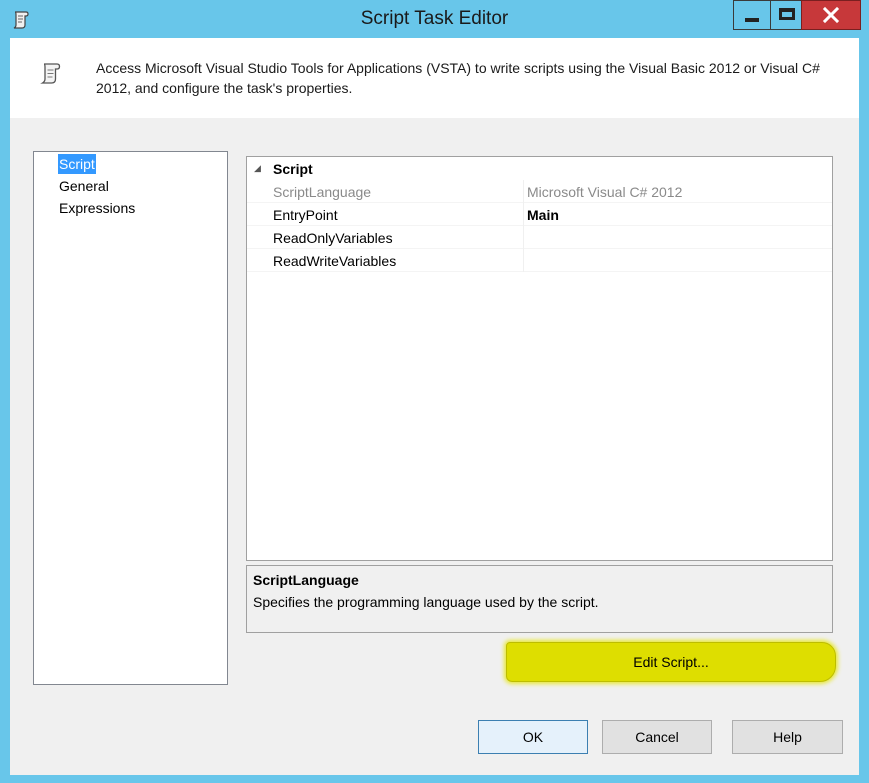 This screenshot has width=869, height=783. I want to click on nav-item-general: General, so click(84, 186).